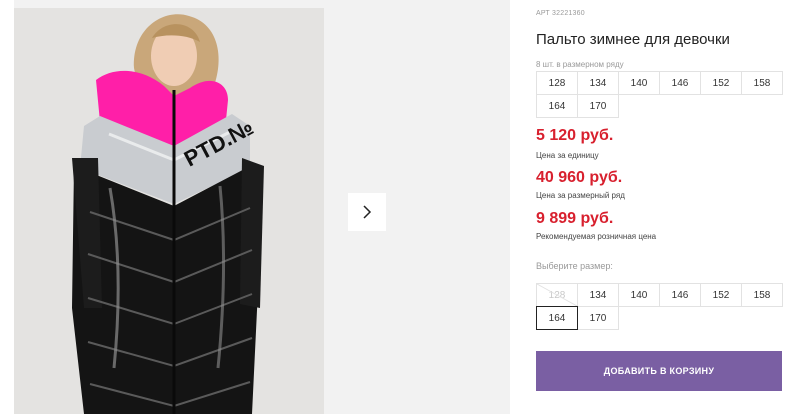  Describe the element at coordinates (762, 83) in the screenshot. I see `size-row-cell: 158` at that location.